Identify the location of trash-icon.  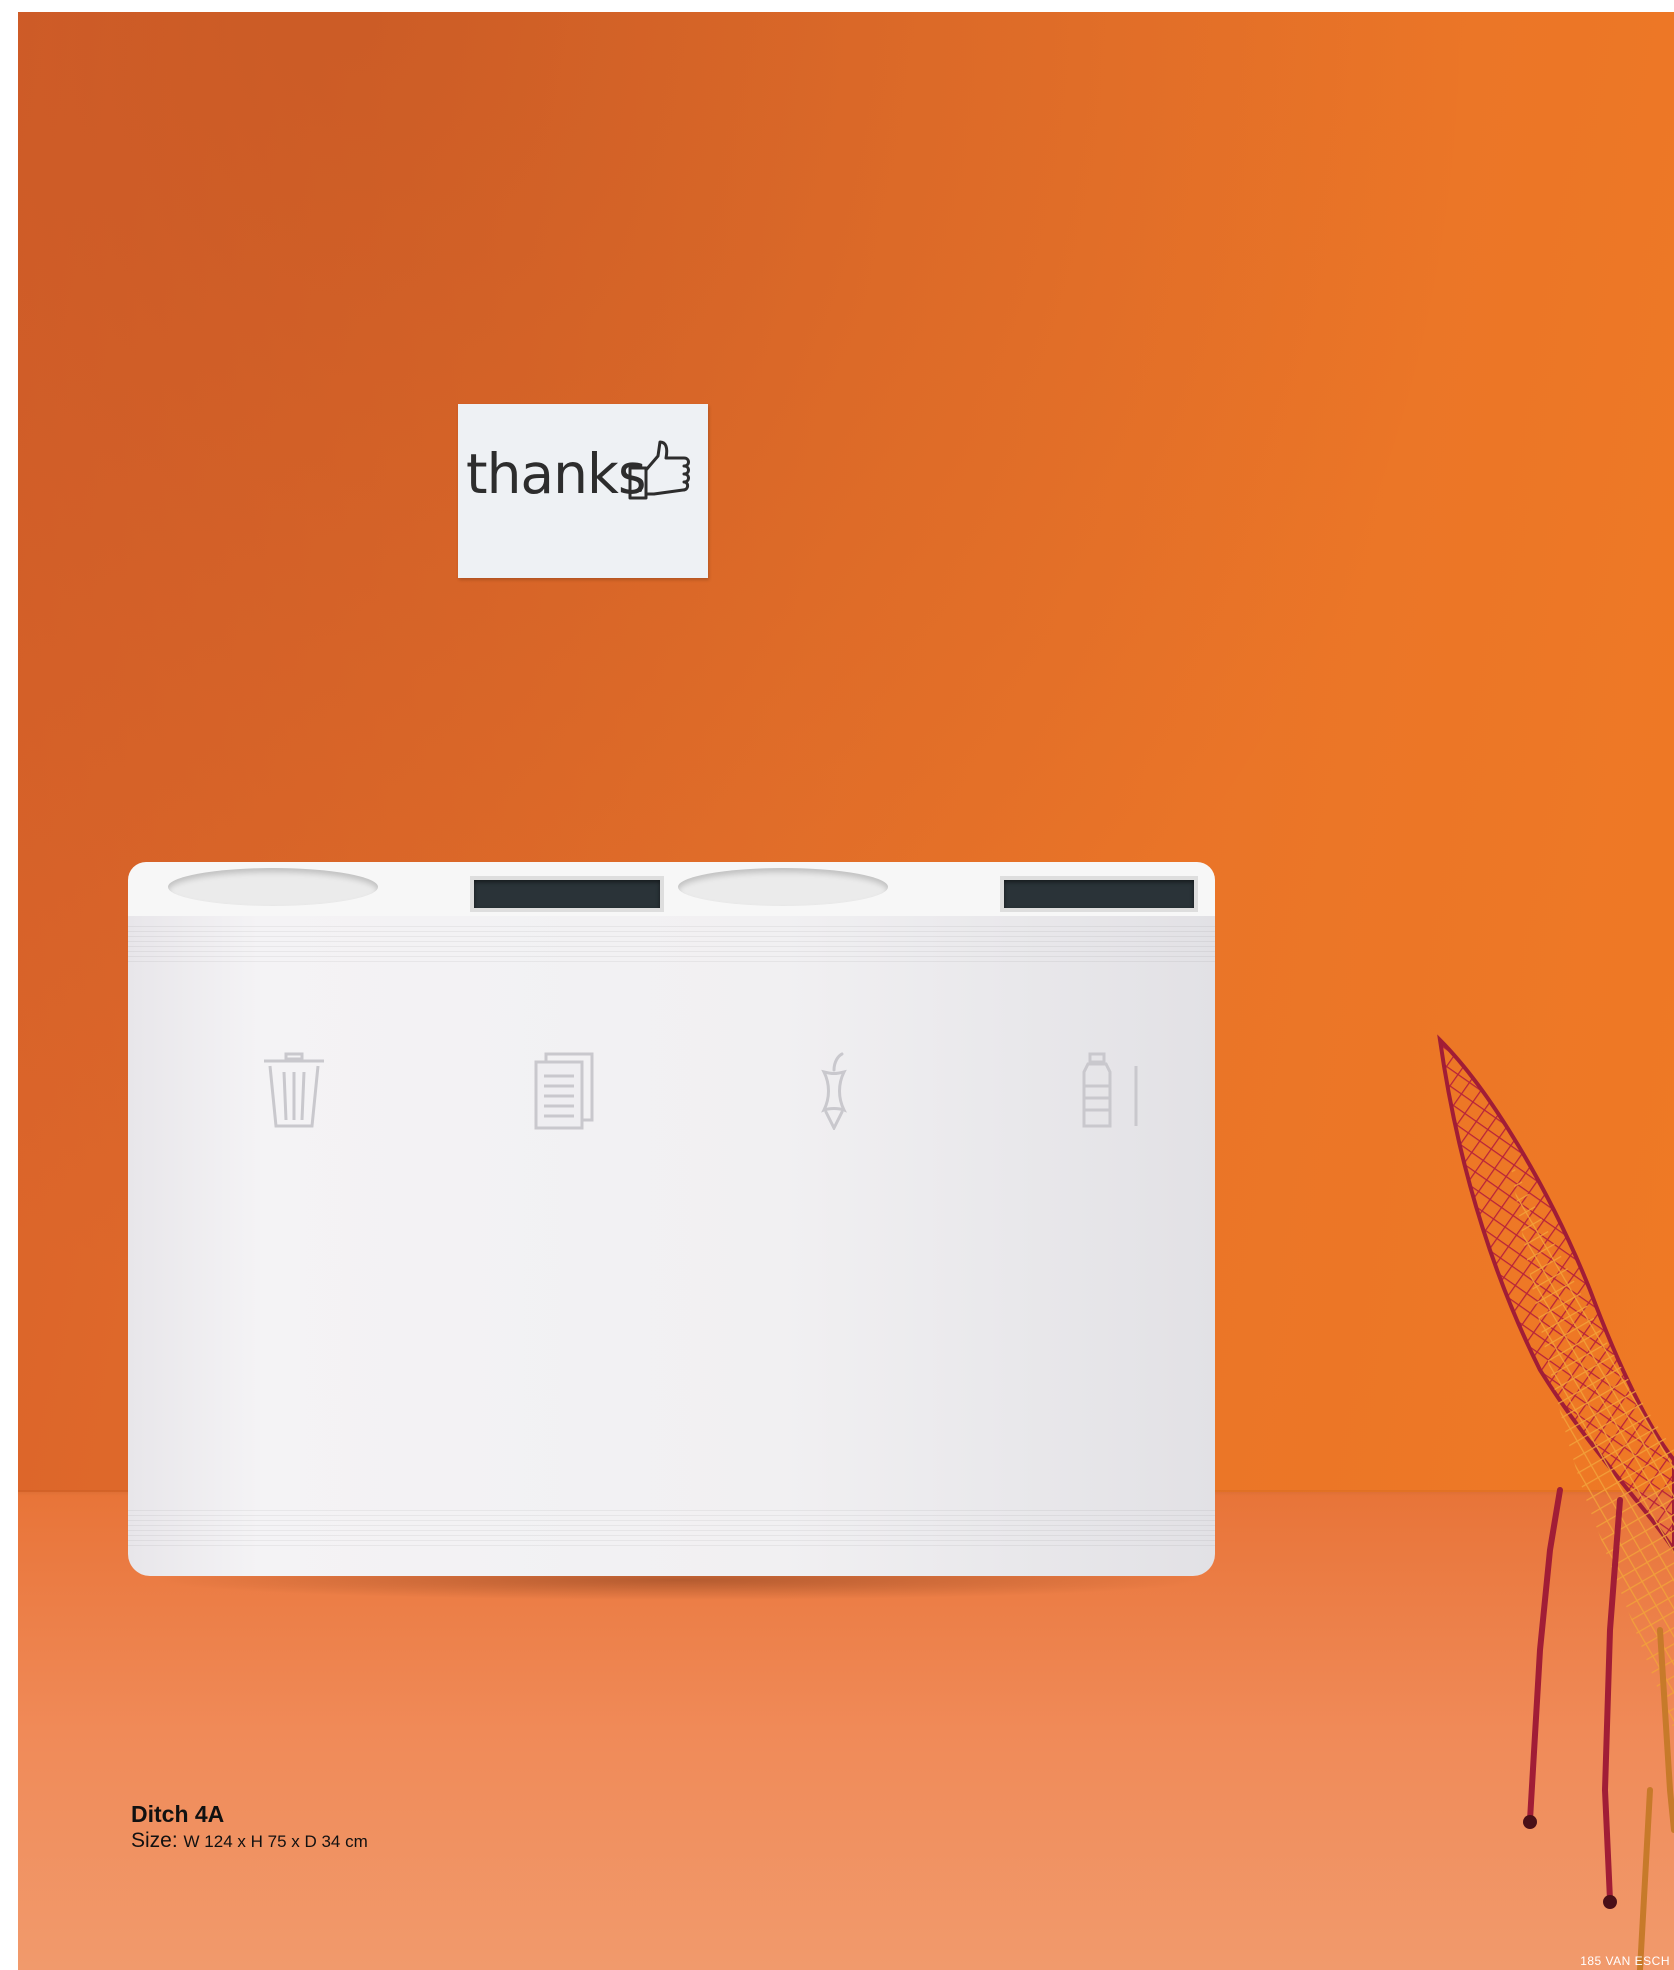
(294, 1090).